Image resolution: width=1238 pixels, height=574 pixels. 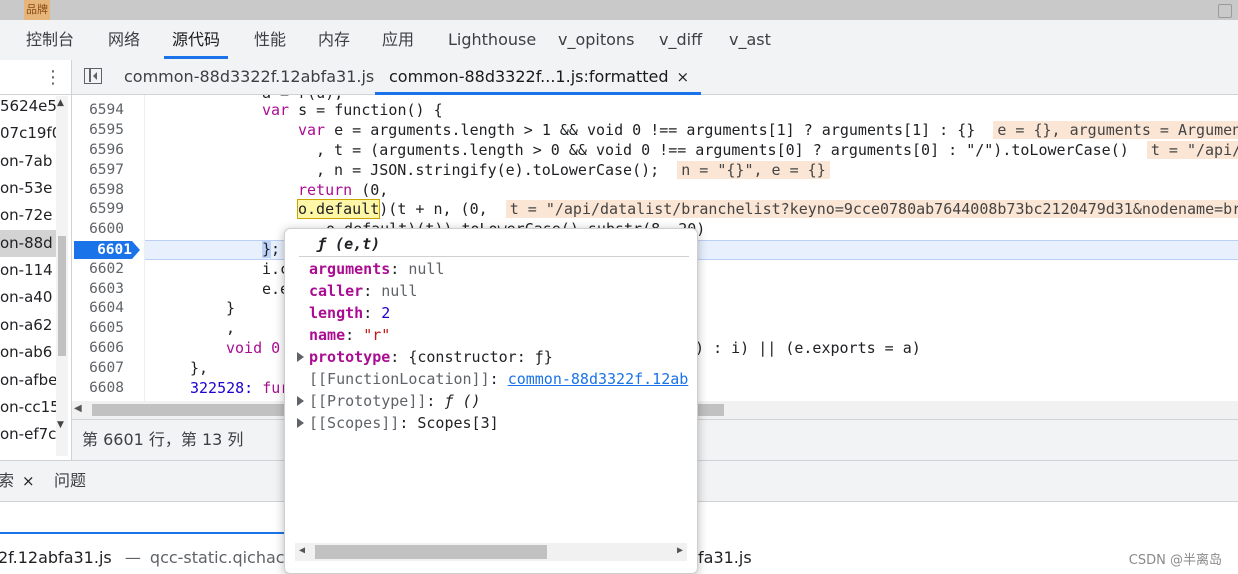 I want to click on breakpoint-marker: 6601, so click(x=107, y=250).